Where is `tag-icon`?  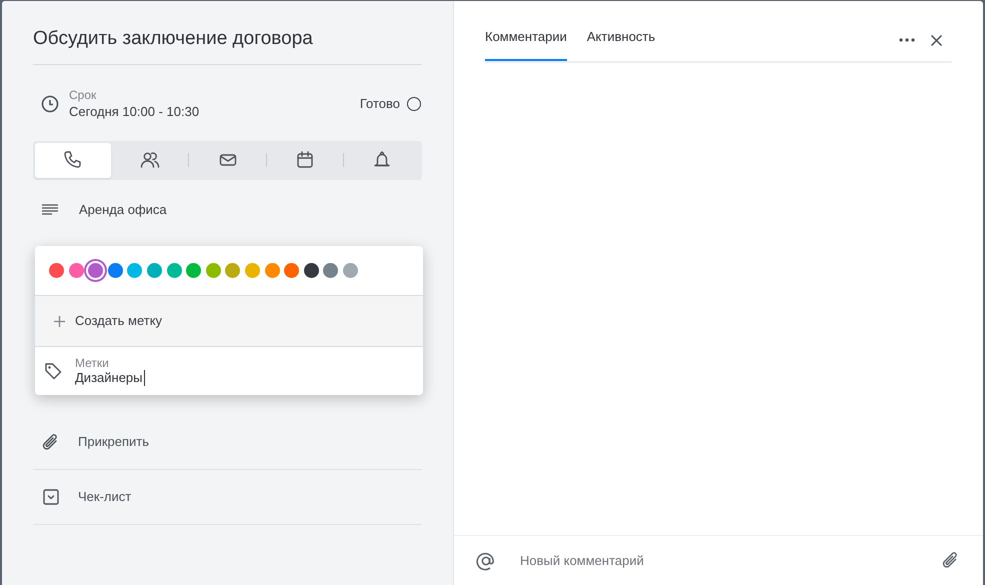
tag-icon is located at coordinates (53, 371).